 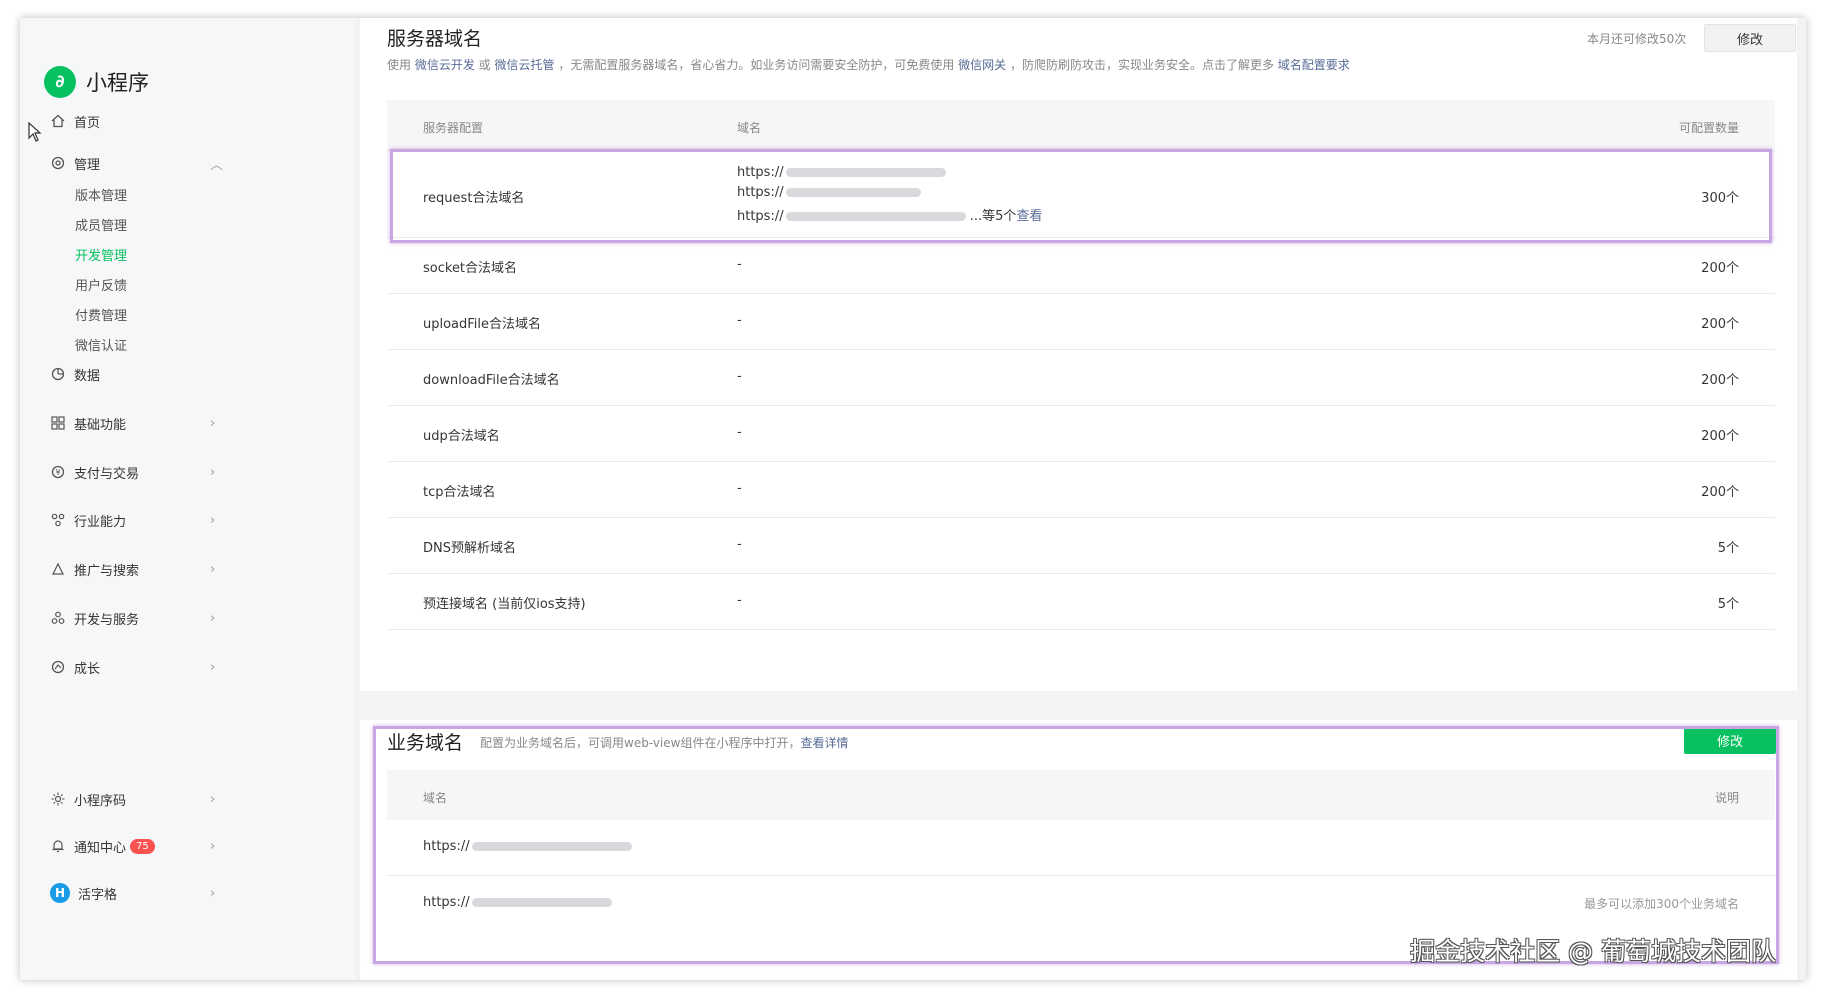 I want to click on col-header-config: 服务器配置, so click(x=453, y=128).